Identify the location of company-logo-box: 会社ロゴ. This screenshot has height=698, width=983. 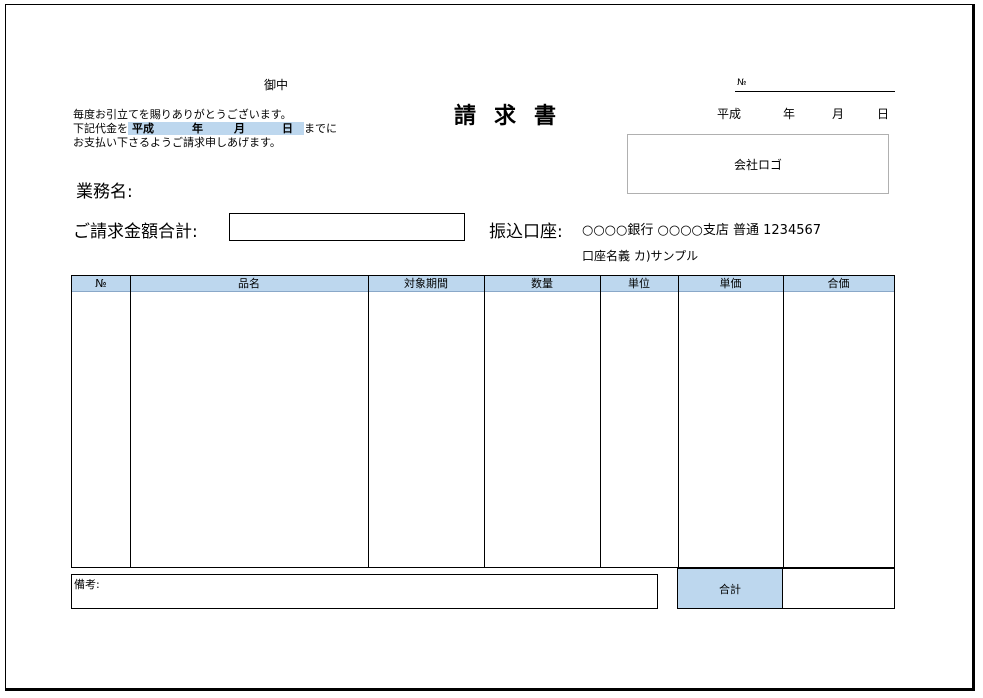
(758, 164).